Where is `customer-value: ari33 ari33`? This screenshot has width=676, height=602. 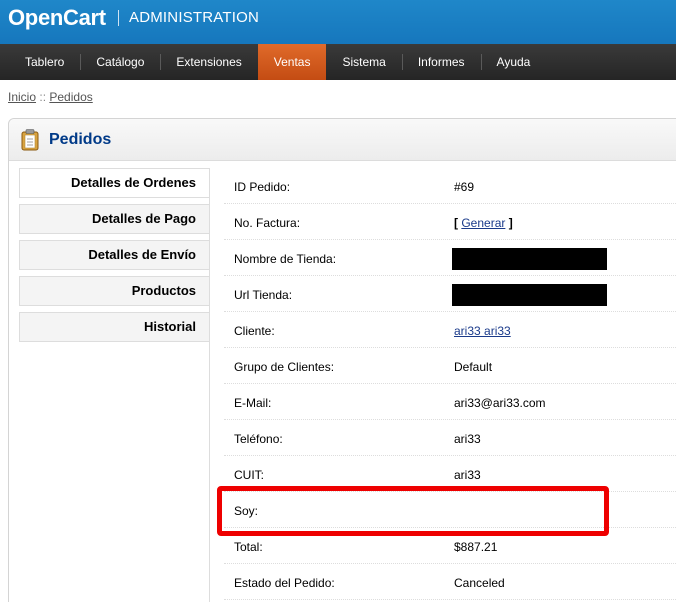
customer-value: ari33 ari33 is located at coordinates (482, 331).